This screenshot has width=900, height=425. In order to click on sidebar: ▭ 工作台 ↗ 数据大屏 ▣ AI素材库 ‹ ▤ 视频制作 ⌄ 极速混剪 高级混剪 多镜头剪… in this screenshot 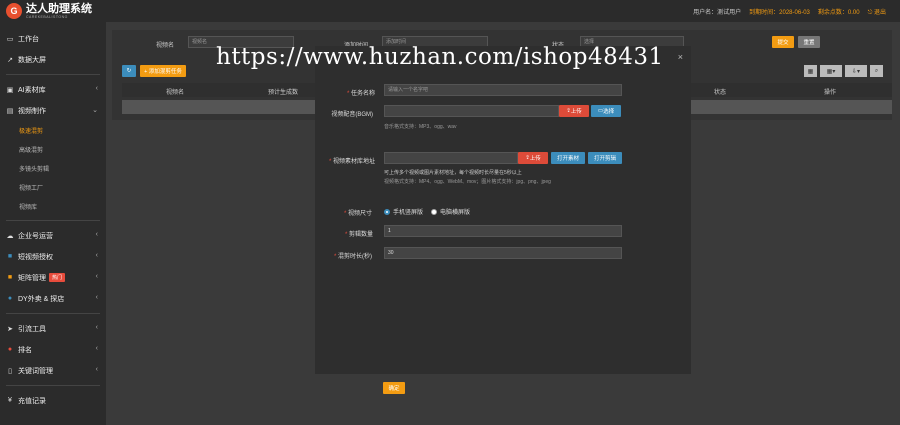, I will do `click(53, 223)`.